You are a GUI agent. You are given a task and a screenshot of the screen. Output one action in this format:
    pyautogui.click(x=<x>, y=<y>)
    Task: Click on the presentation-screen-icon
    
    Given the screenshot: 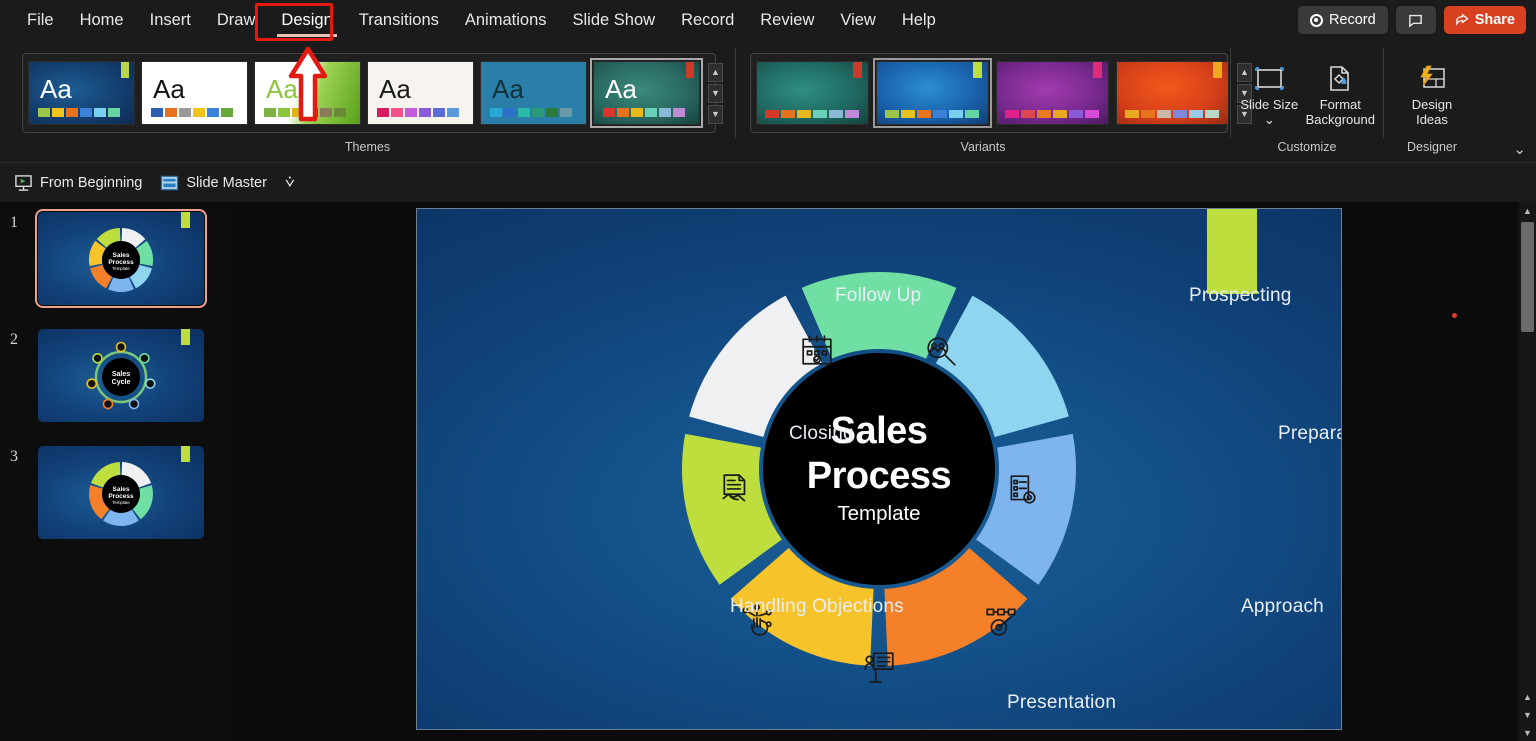 What is the action you would take?
    pyautogui.click(x=23, y=182)
    